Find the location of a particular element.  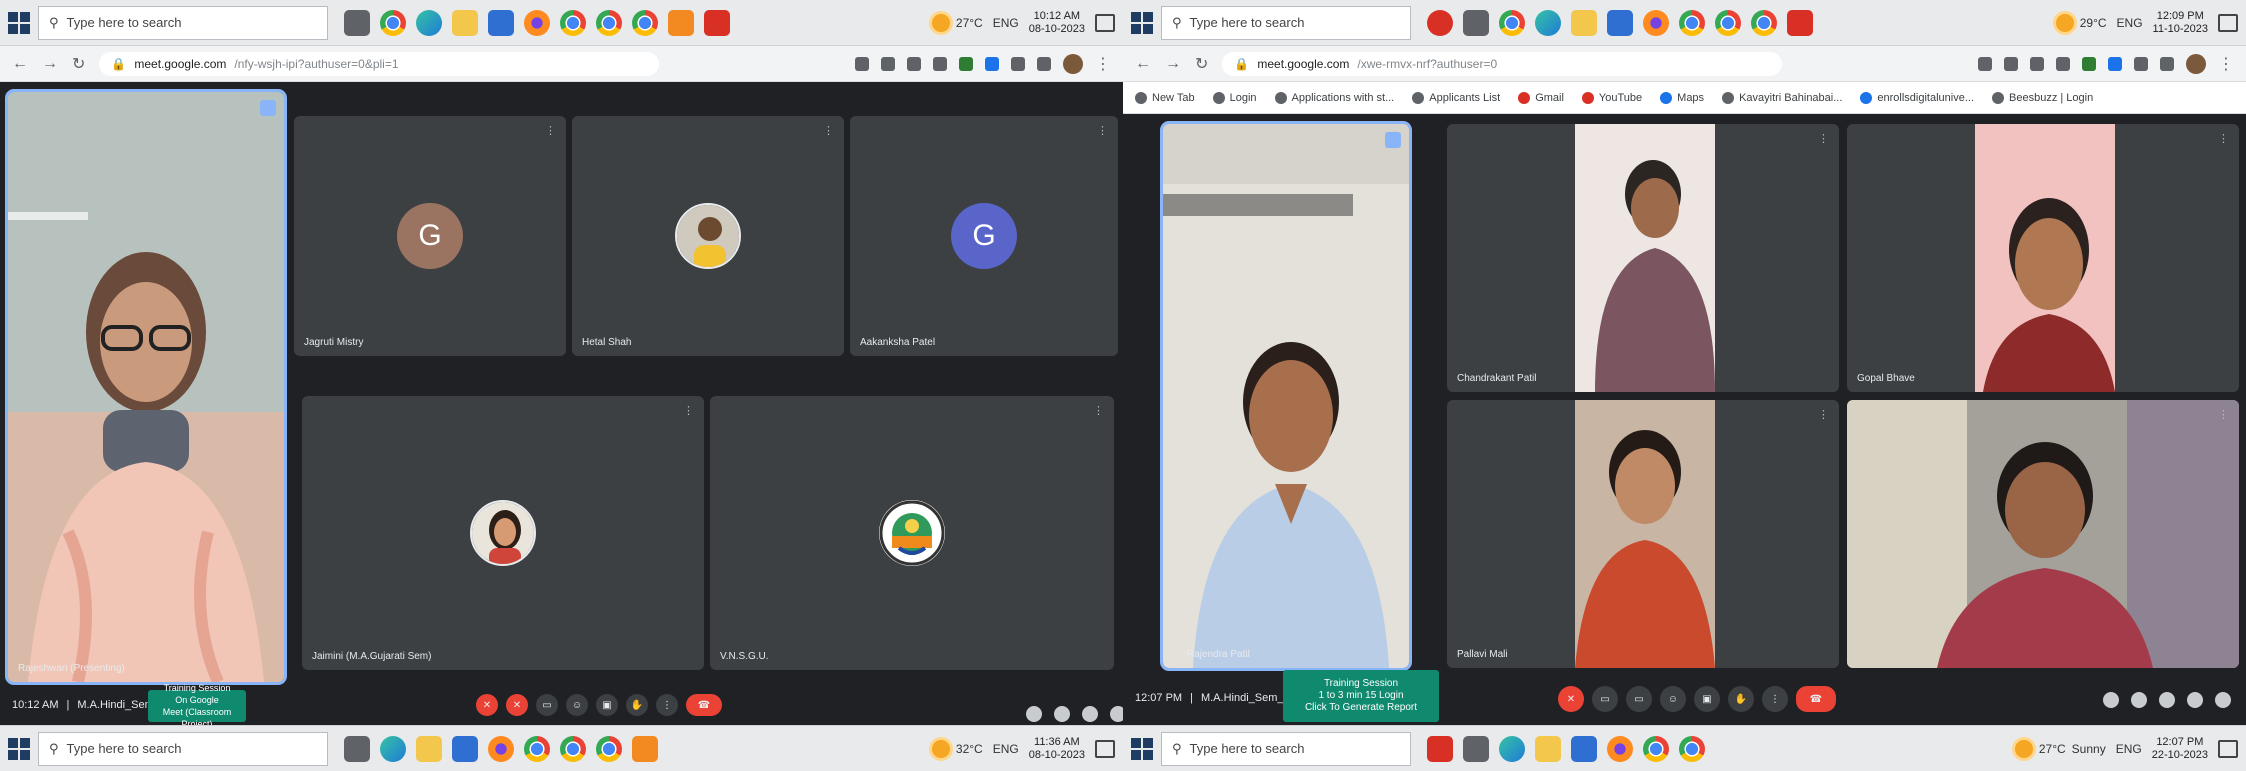

camera-icon is located at coordinates (862, 63).